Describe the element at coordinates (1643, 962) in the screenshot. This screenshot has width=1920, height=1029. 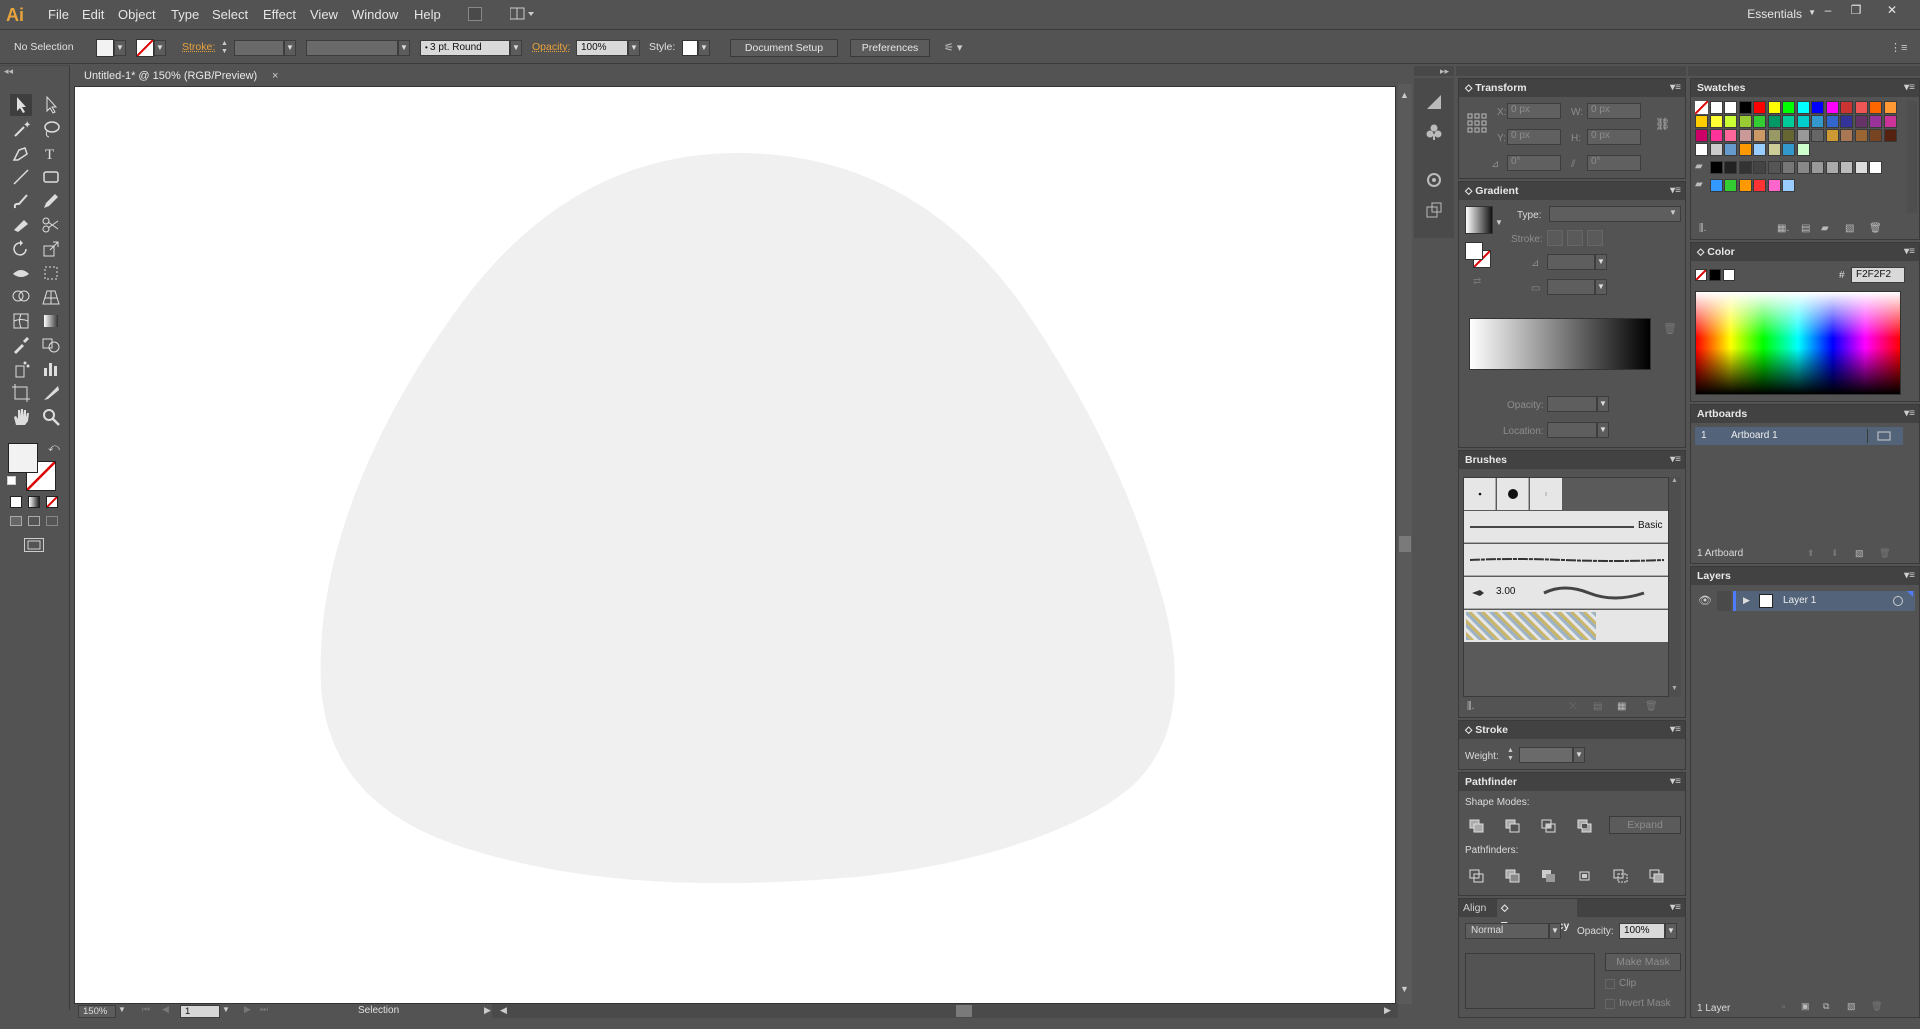
I see `make-mask-button: Make Mask` at that location.